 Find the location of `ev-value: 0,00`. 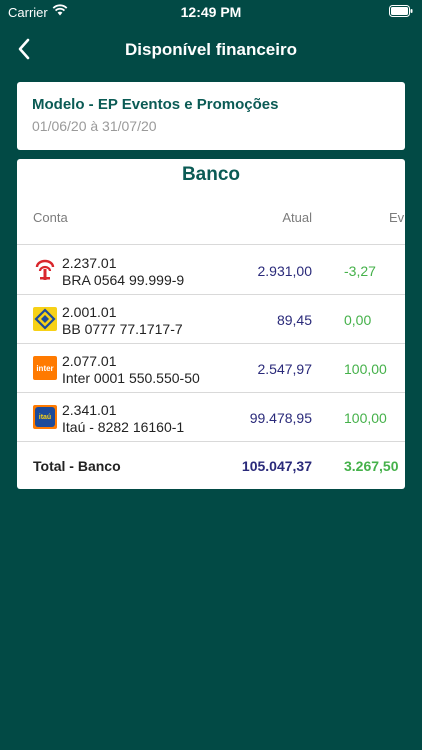

ev-value: 0,00 is located at coordinates (358, 320).